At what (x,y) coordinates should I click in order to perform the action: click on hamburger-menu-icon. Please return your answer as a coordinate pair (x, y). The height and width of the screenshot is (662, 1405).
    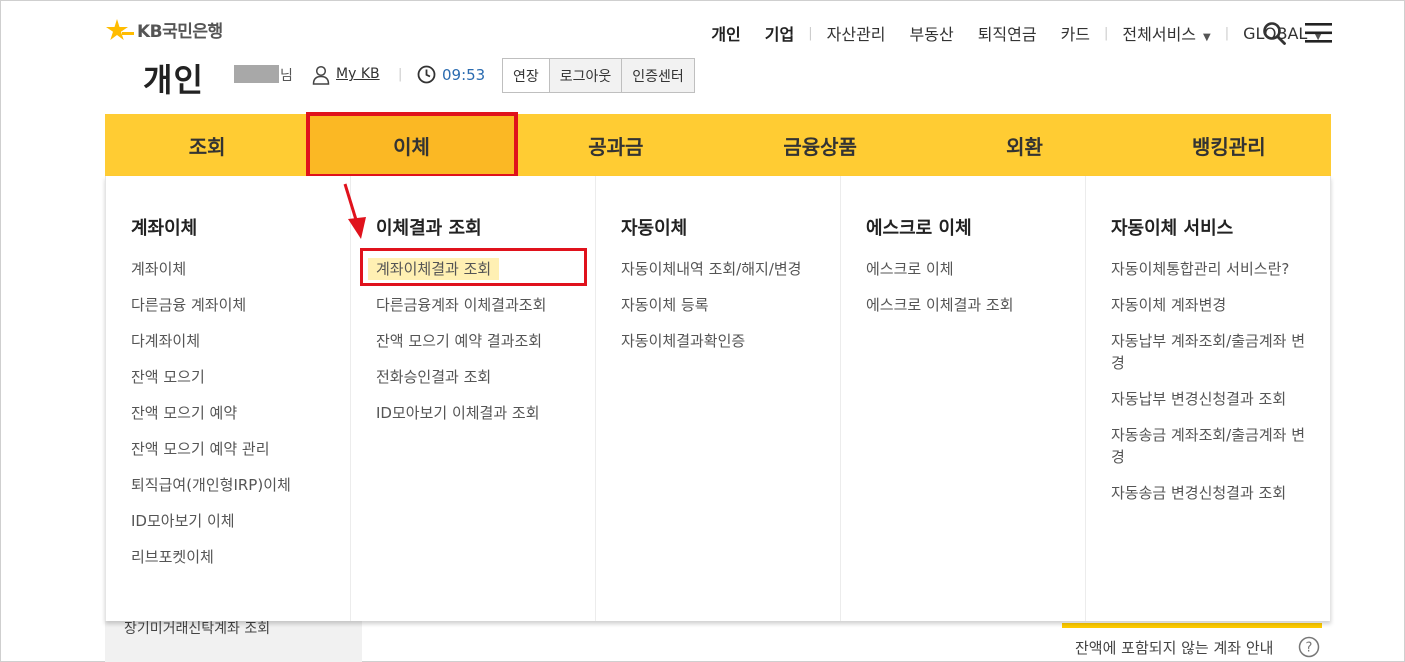
    Looking at the image, I should click on (1318, 33).